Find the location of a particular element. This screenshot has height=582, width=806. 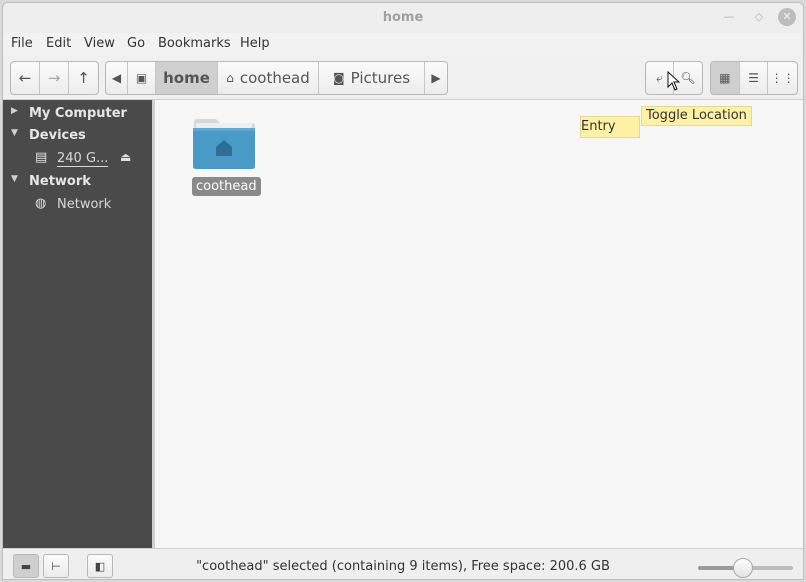

grid-icon: ▦ is located at coordinates (725, 78).